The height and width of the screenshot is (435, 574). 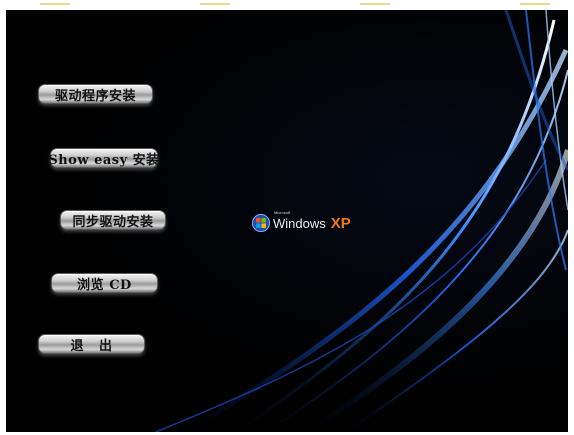 What do you see at coordinates (104, 283) in the screenshot?
I see `browse-cd-button: 浏览 CD` at bounding box center [104, 283].